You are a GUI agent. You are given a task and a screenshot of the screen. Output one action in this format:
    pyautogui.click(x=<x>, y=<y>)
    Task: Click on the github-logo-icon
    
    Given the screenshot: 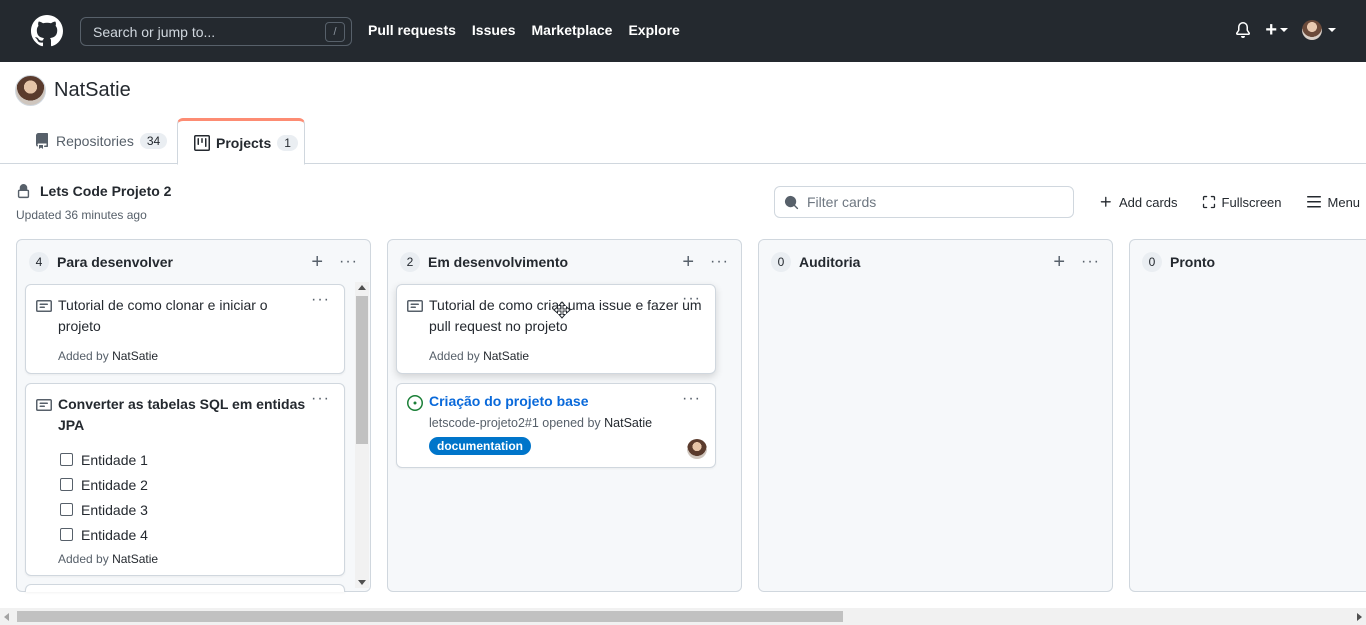 What is the action you would take?
    pyautogui.click(x=47, y=31)
    